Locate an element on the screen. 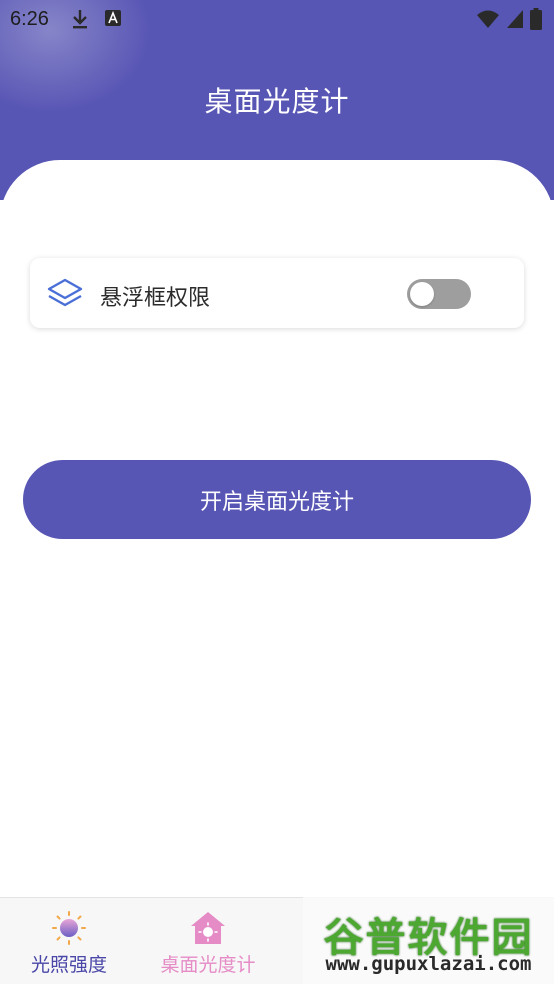 The height and width of the screenshot is (984, 554). nav-label-light-intensity: 光照强度 is located at coordinates (68, 965).